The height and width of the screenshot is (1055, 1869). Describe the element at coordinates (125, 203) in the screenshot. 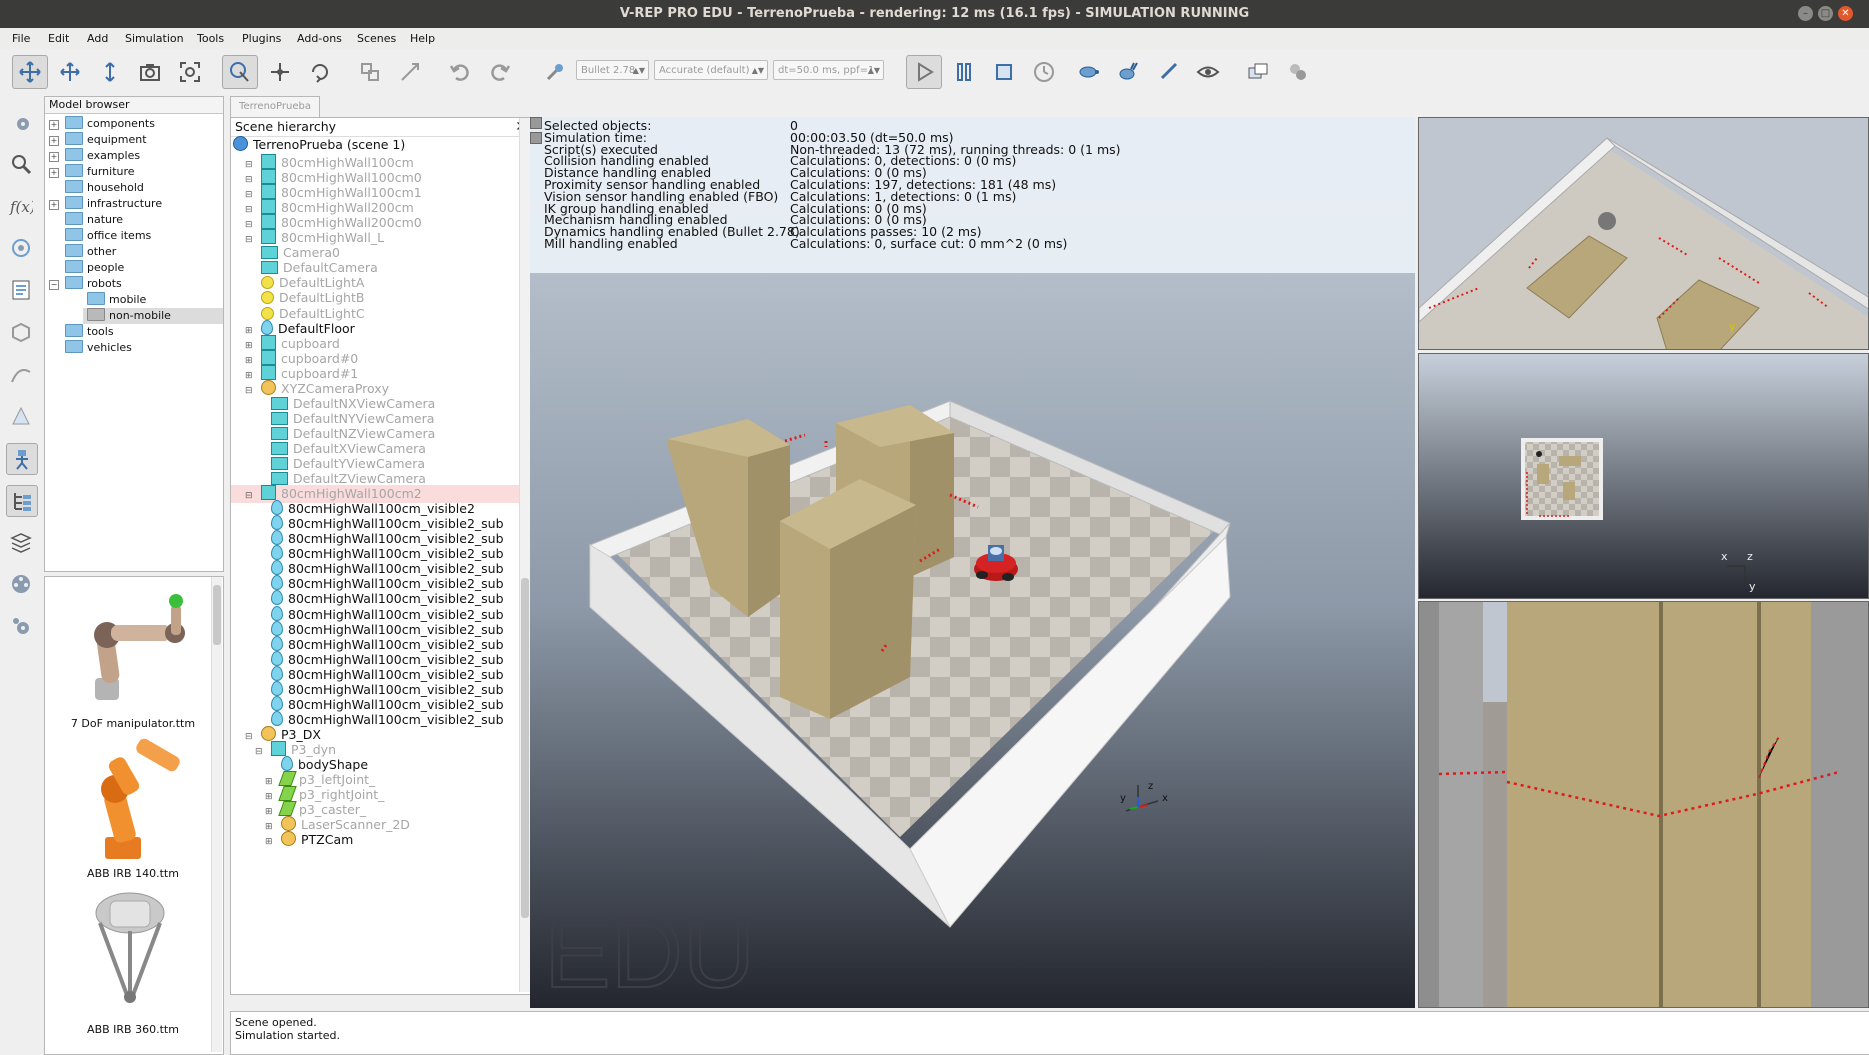

I see `folder-label: infrastructure` at that location.